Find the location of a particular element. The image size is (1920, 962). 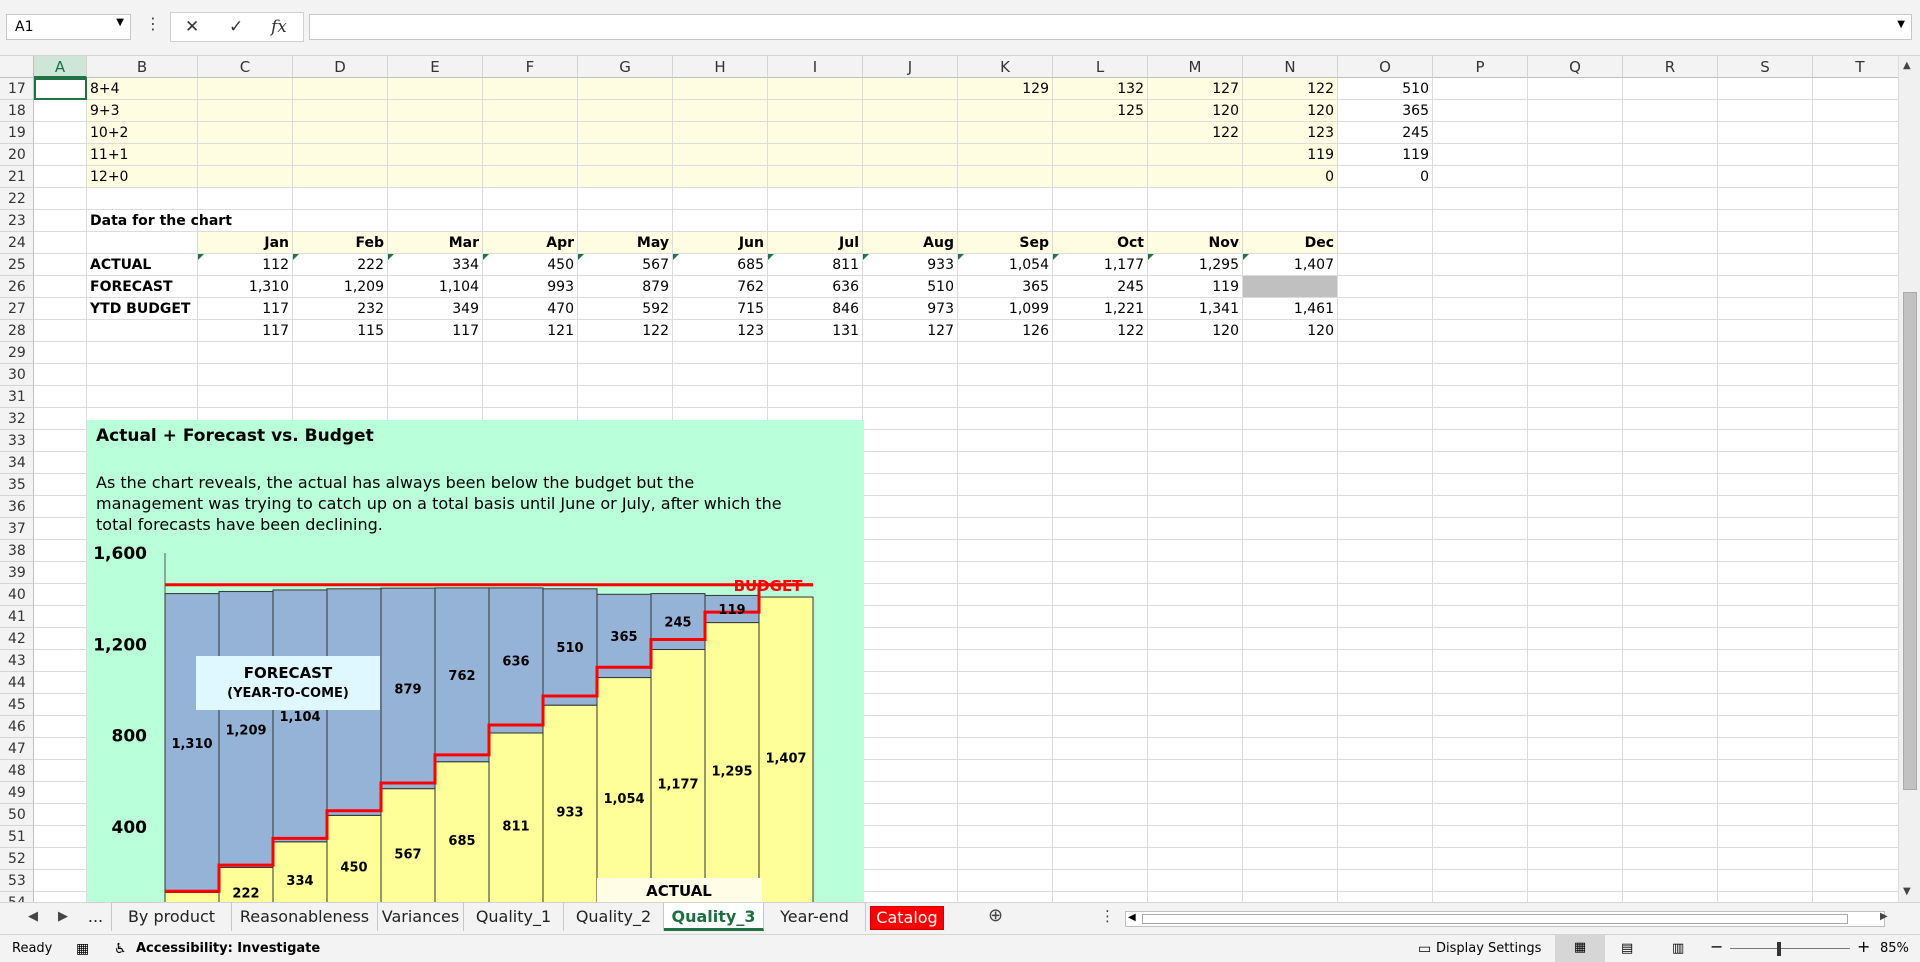

value-cell: 715 is located at coordinates (718, 309).